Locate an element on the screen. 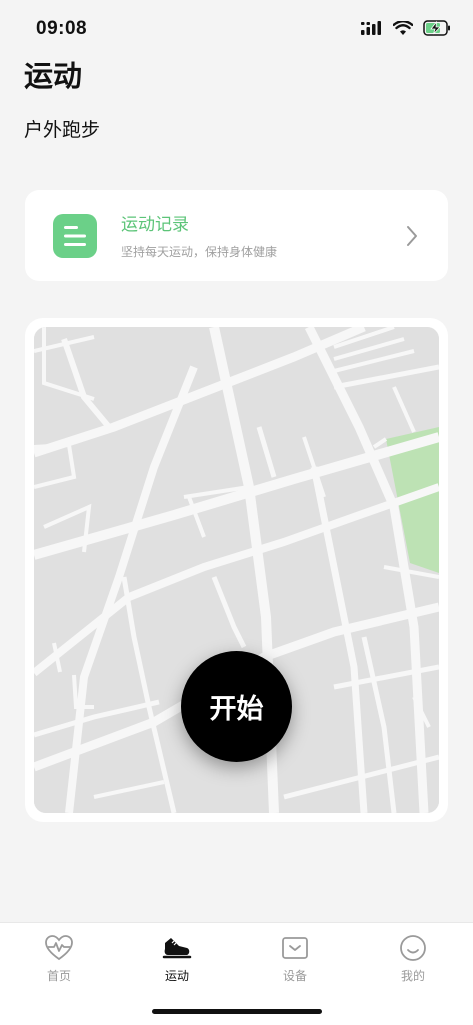 This screenshot has width=473, height=1025. status-bar: 09:08 is located at coordinates (236, 28).